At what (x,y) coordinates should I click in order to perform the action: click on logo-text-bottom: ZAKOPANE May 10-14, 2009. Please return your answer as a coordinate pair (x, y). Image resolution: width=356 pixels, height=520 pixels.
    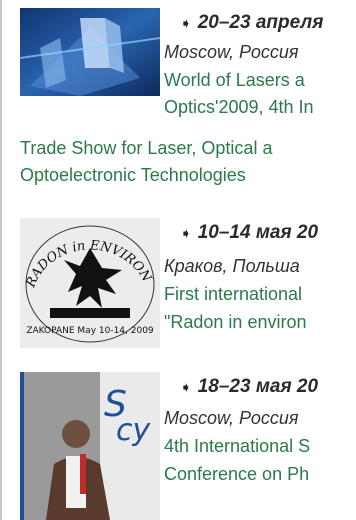
    Looking at the image, I should click on (90, 331).